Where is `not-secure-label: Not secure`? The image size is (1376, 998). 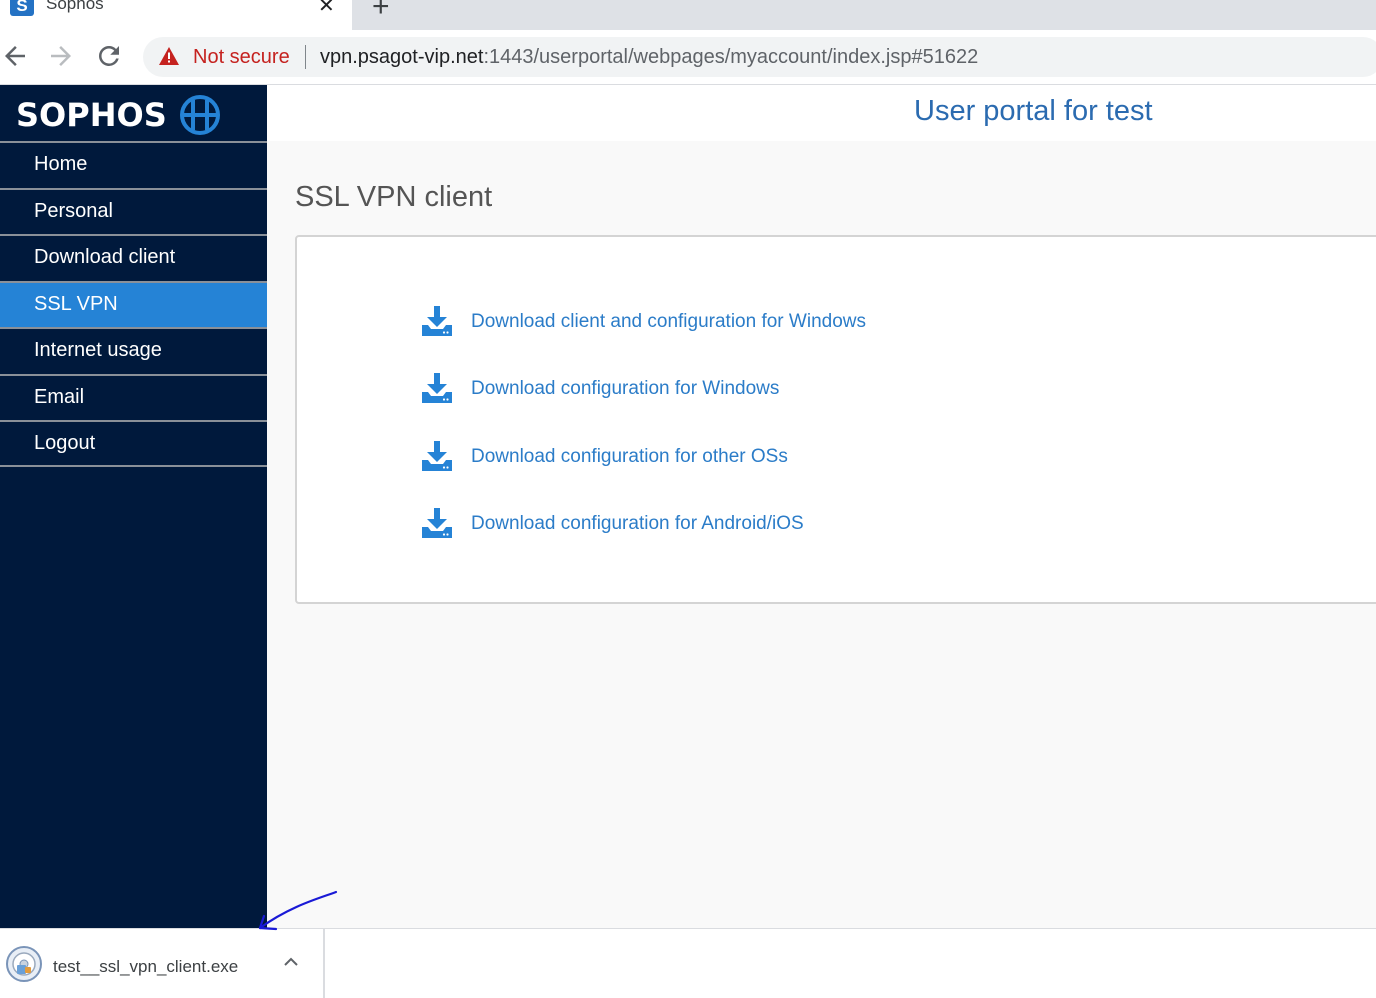
not-secure-label: Not secure is located at coordinates (241, 57).